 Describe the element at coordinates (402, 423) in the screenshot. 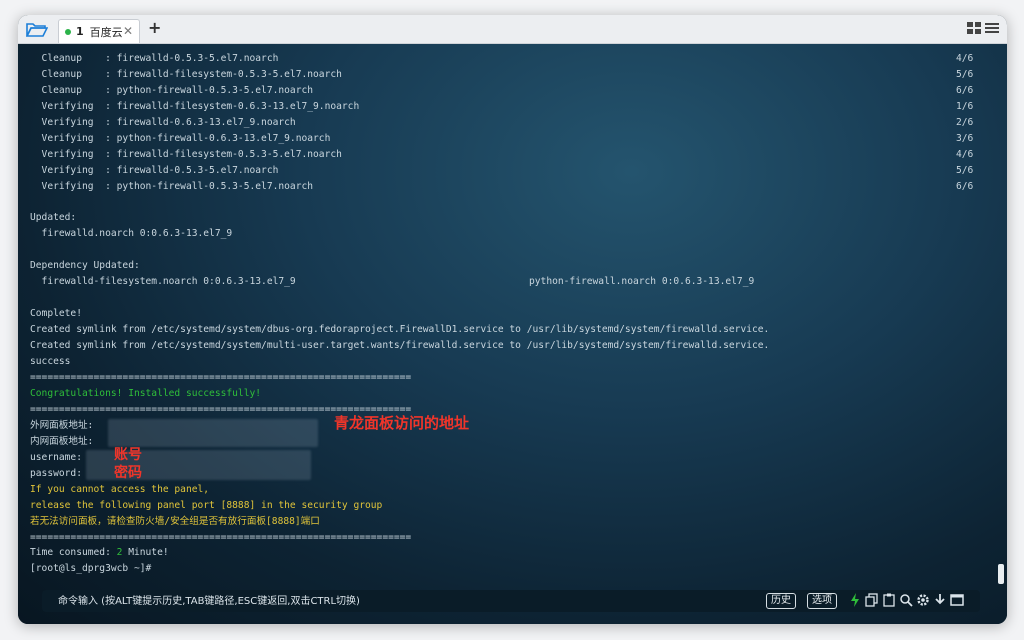

I see `annotation-panel-address: 青龙面板访问的地址` at that location.